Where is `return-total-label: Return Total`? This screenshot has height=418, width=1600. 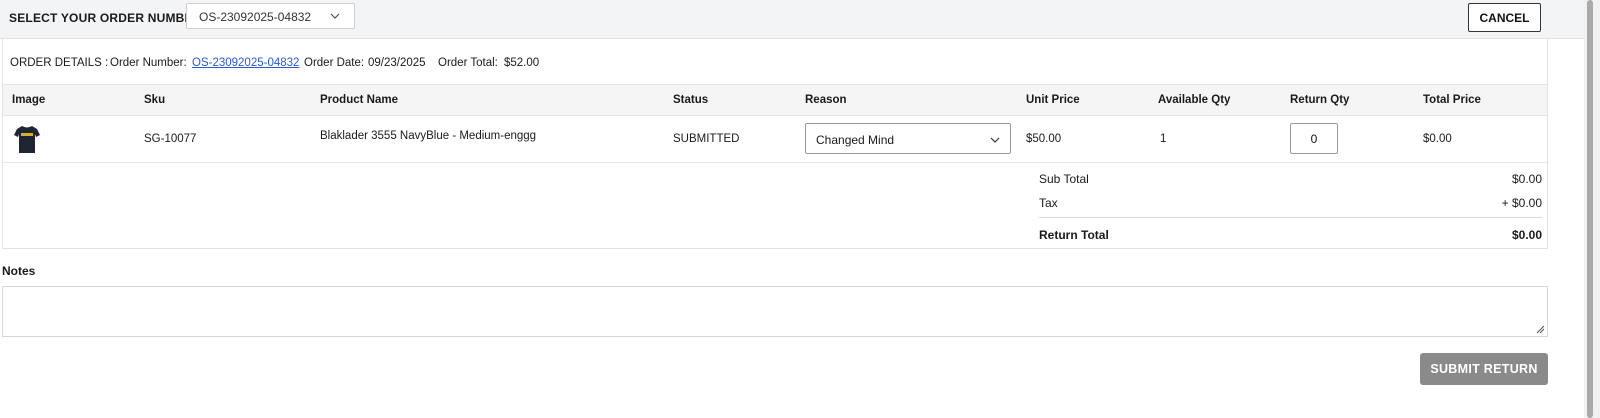 return-total-label: Return Total is located at coordinates (1074, 235).